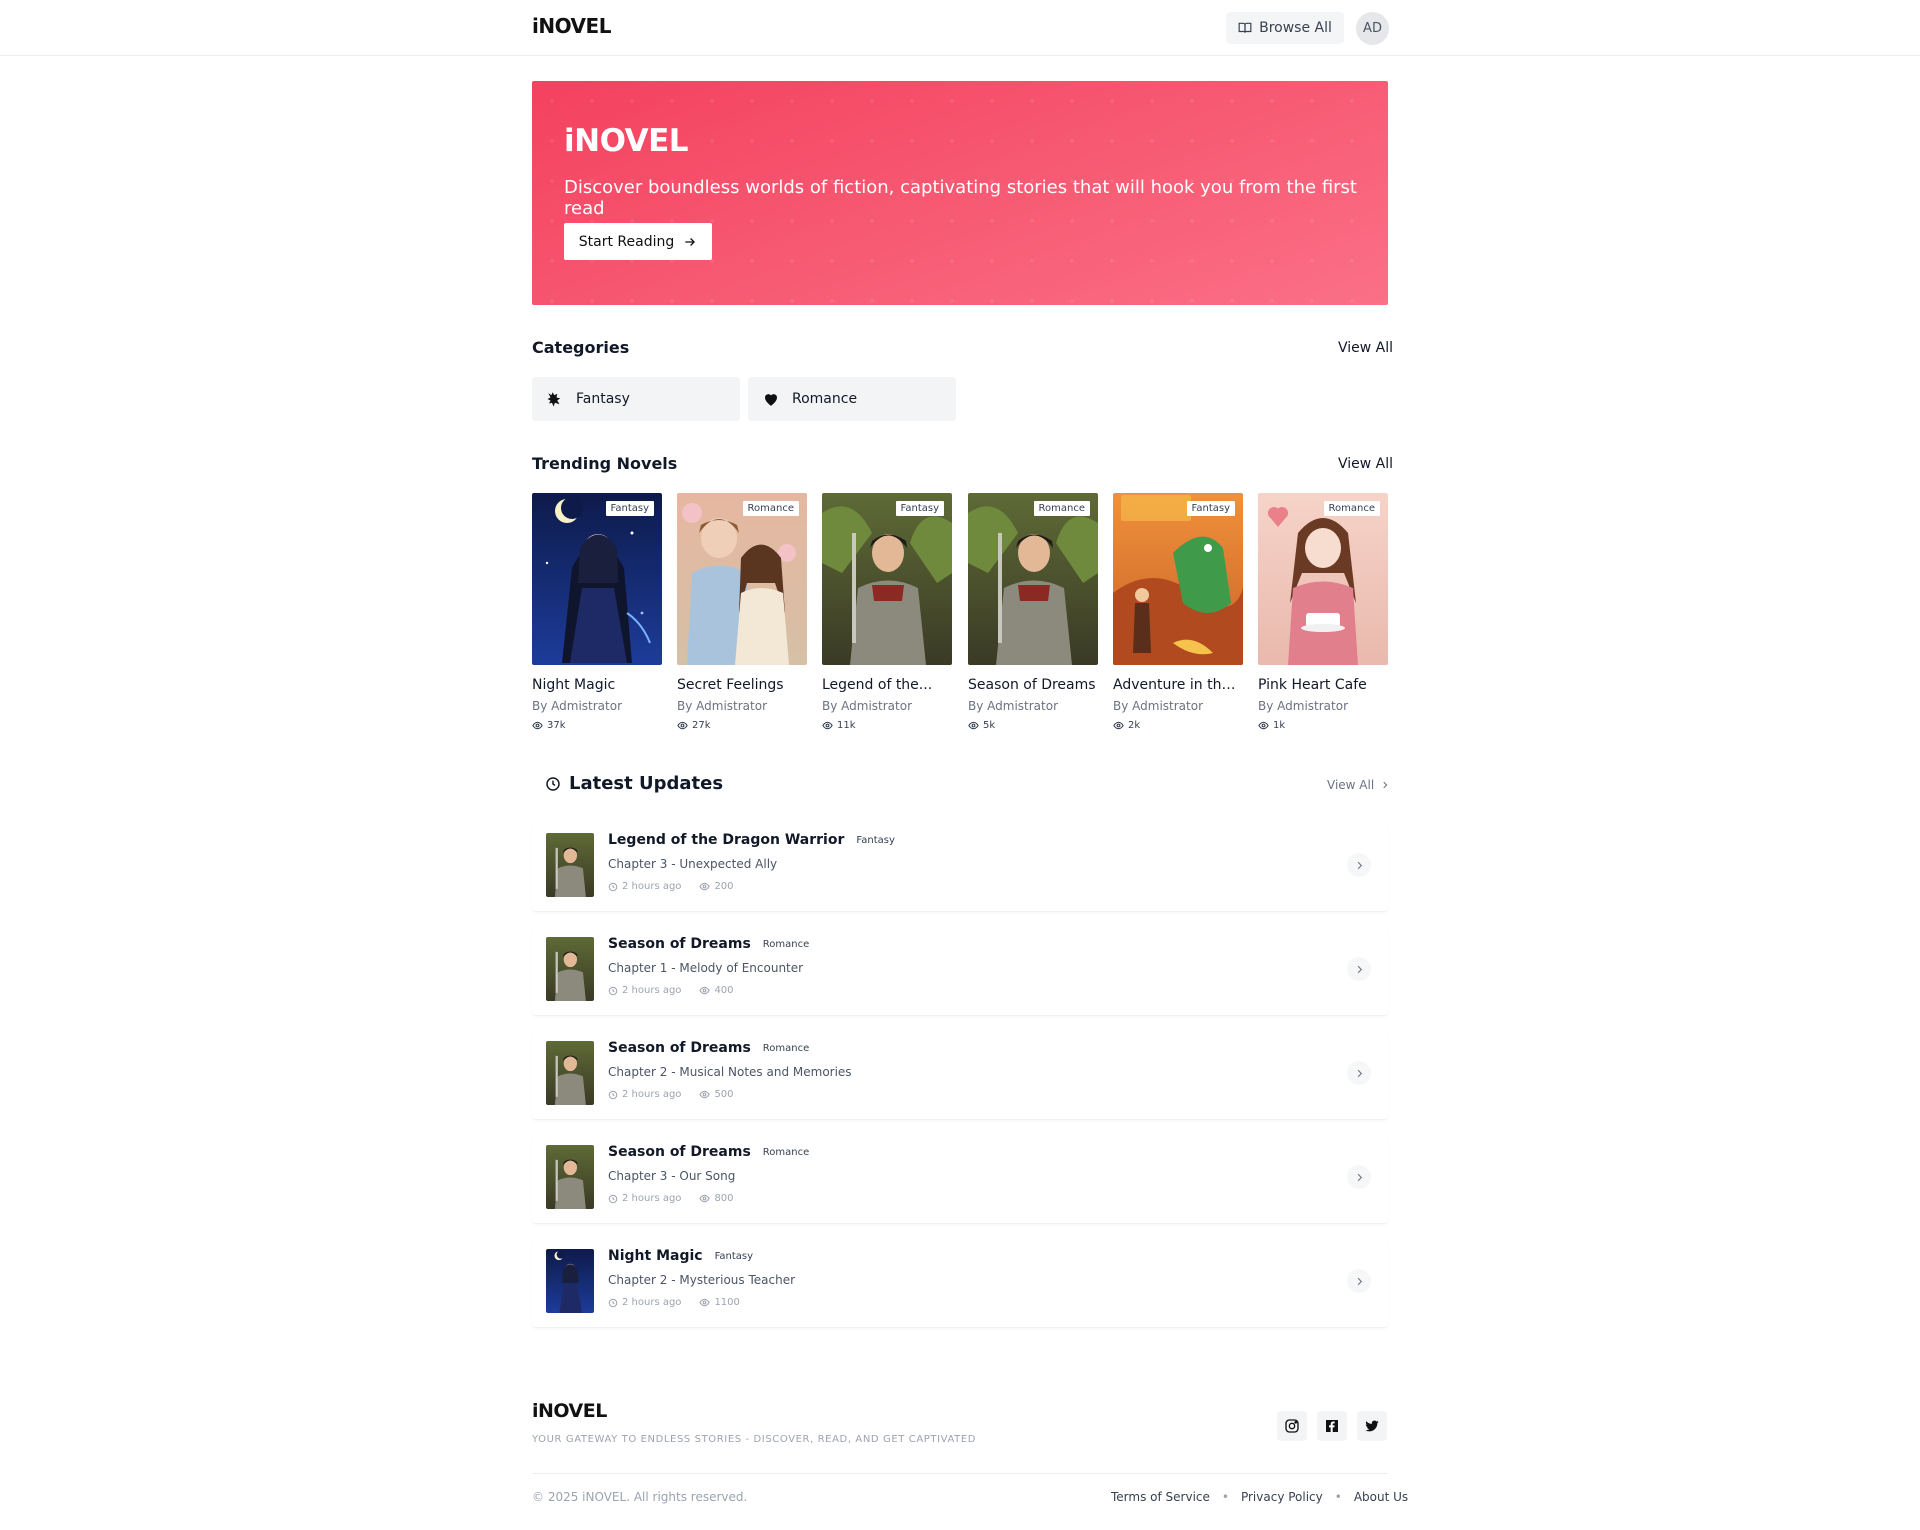 This screenshot has height=1530, width=1920. I want to click on update-meta: 2 hours ago 200, so click(671, 886).